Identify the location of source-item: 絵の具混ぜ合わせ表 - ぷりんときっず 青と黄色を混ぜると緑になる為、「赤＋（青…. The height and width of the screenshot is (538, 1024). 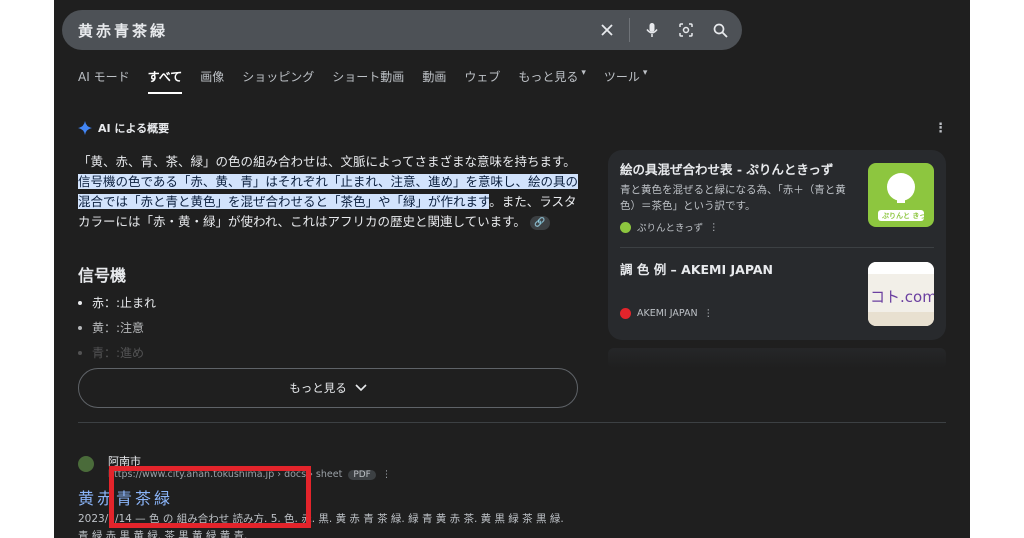
(740, 198).